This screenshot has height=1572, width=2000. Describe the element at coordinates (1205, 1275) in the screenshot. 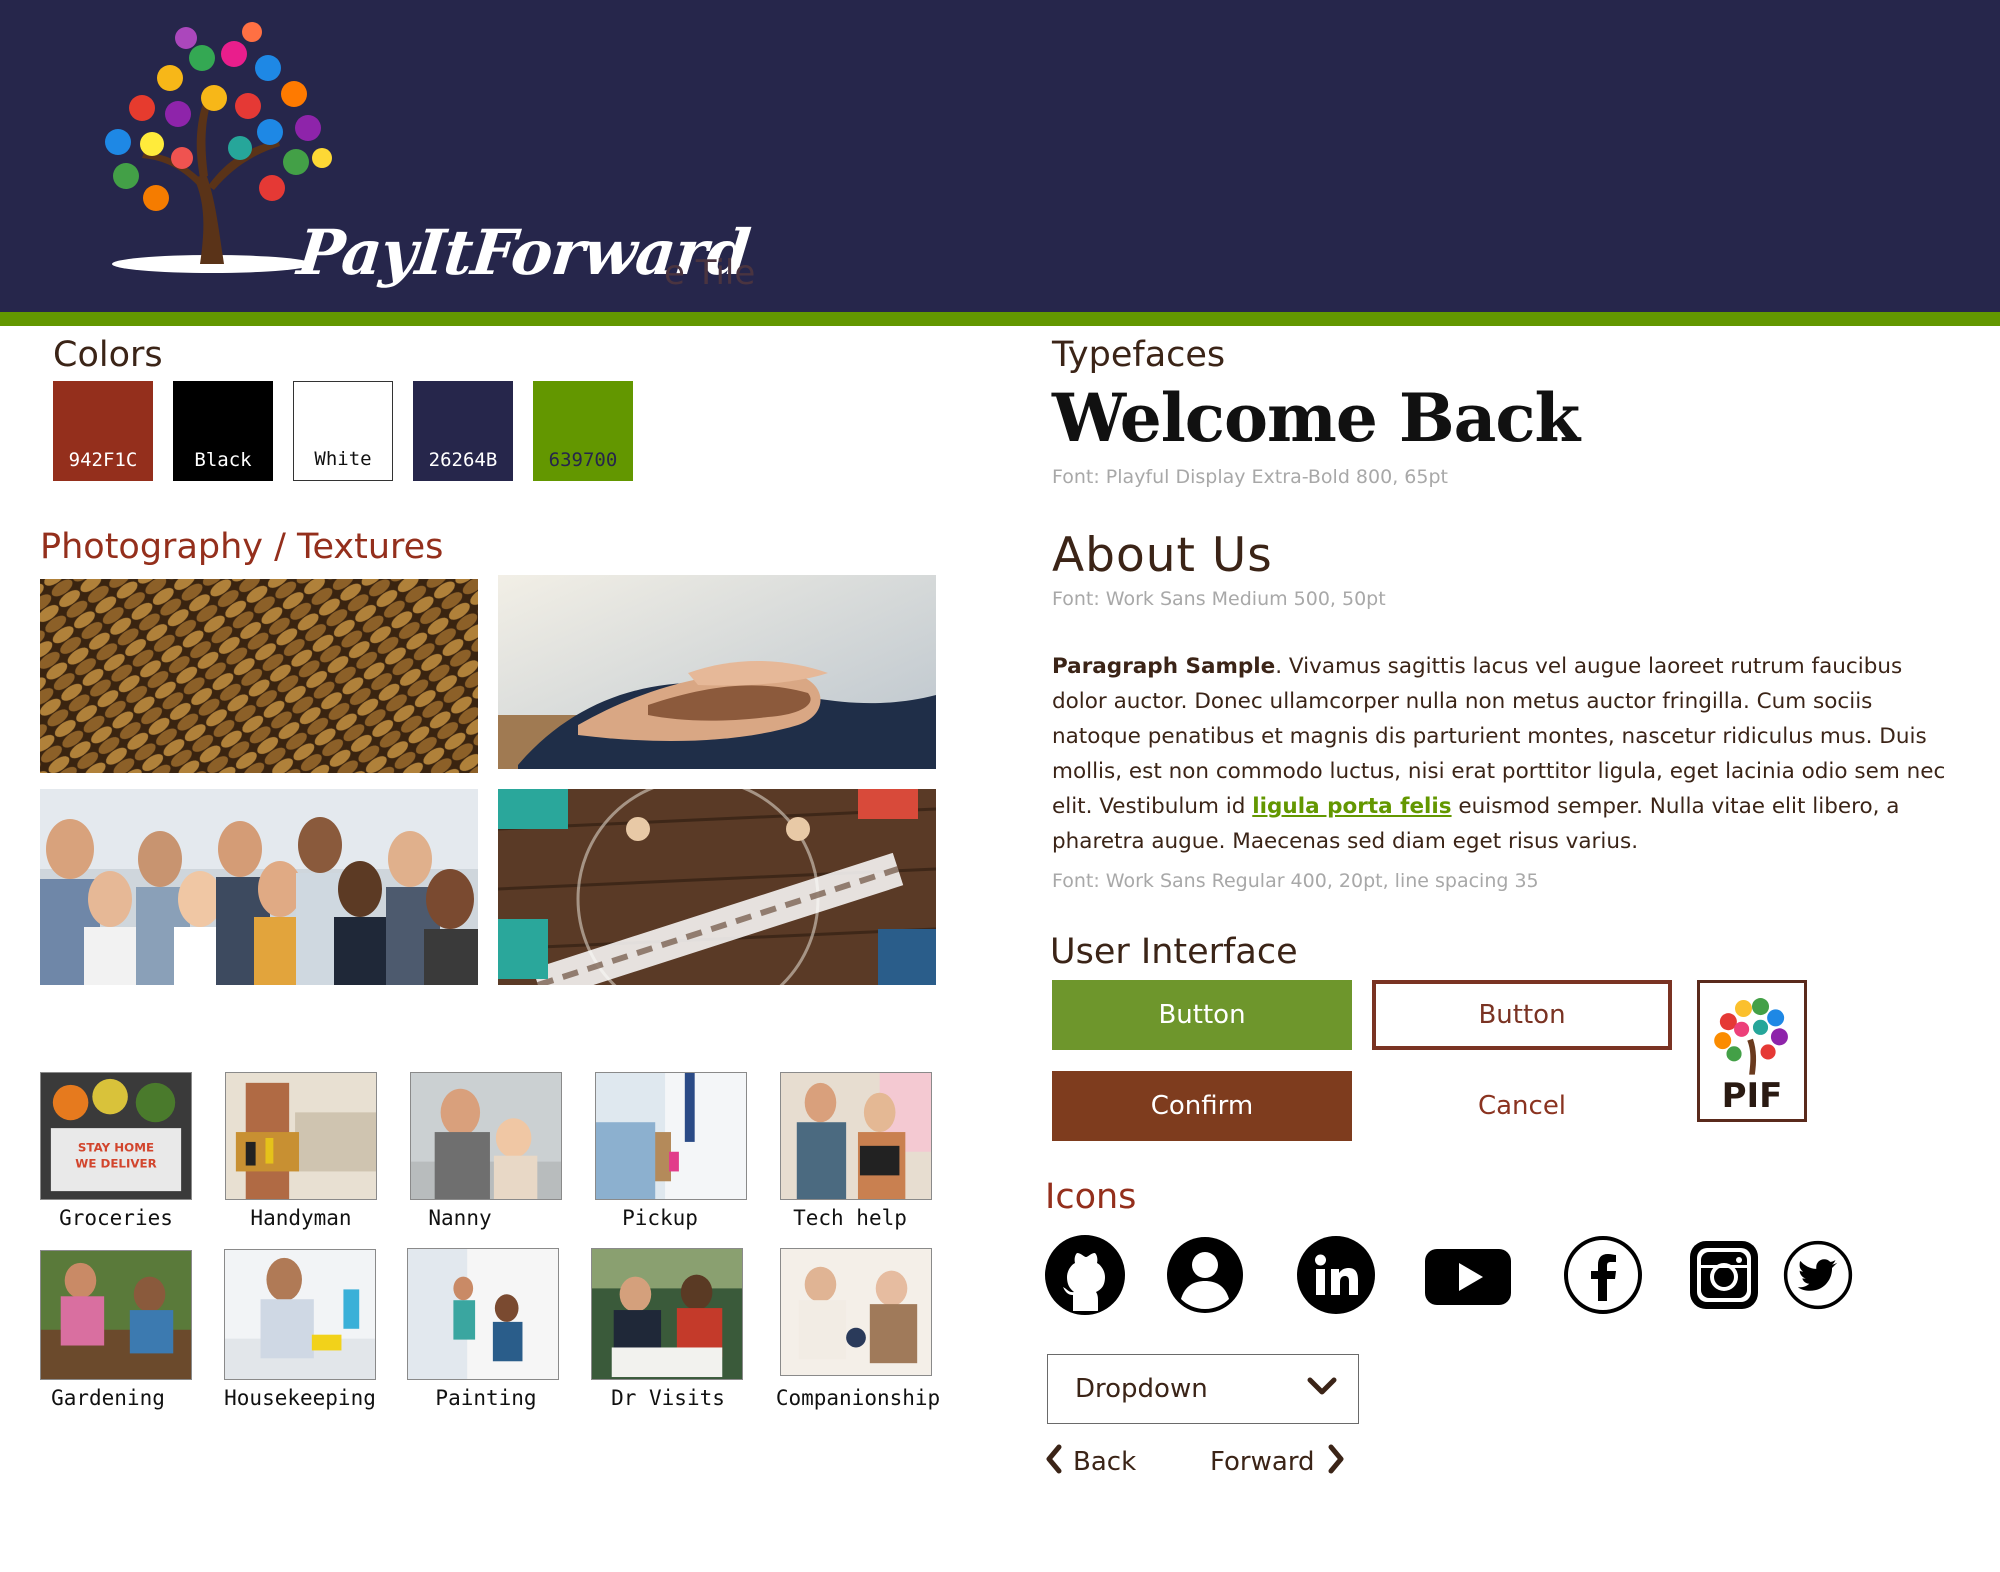

I see `user-profile-icon` at that location.